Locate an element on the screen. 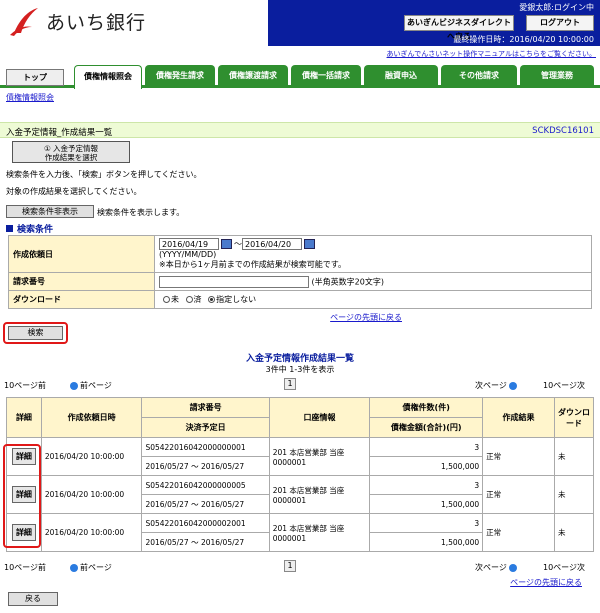 This screenshot has height=613, width=600. radio-label: 未 is located at coordinates (175, 299).